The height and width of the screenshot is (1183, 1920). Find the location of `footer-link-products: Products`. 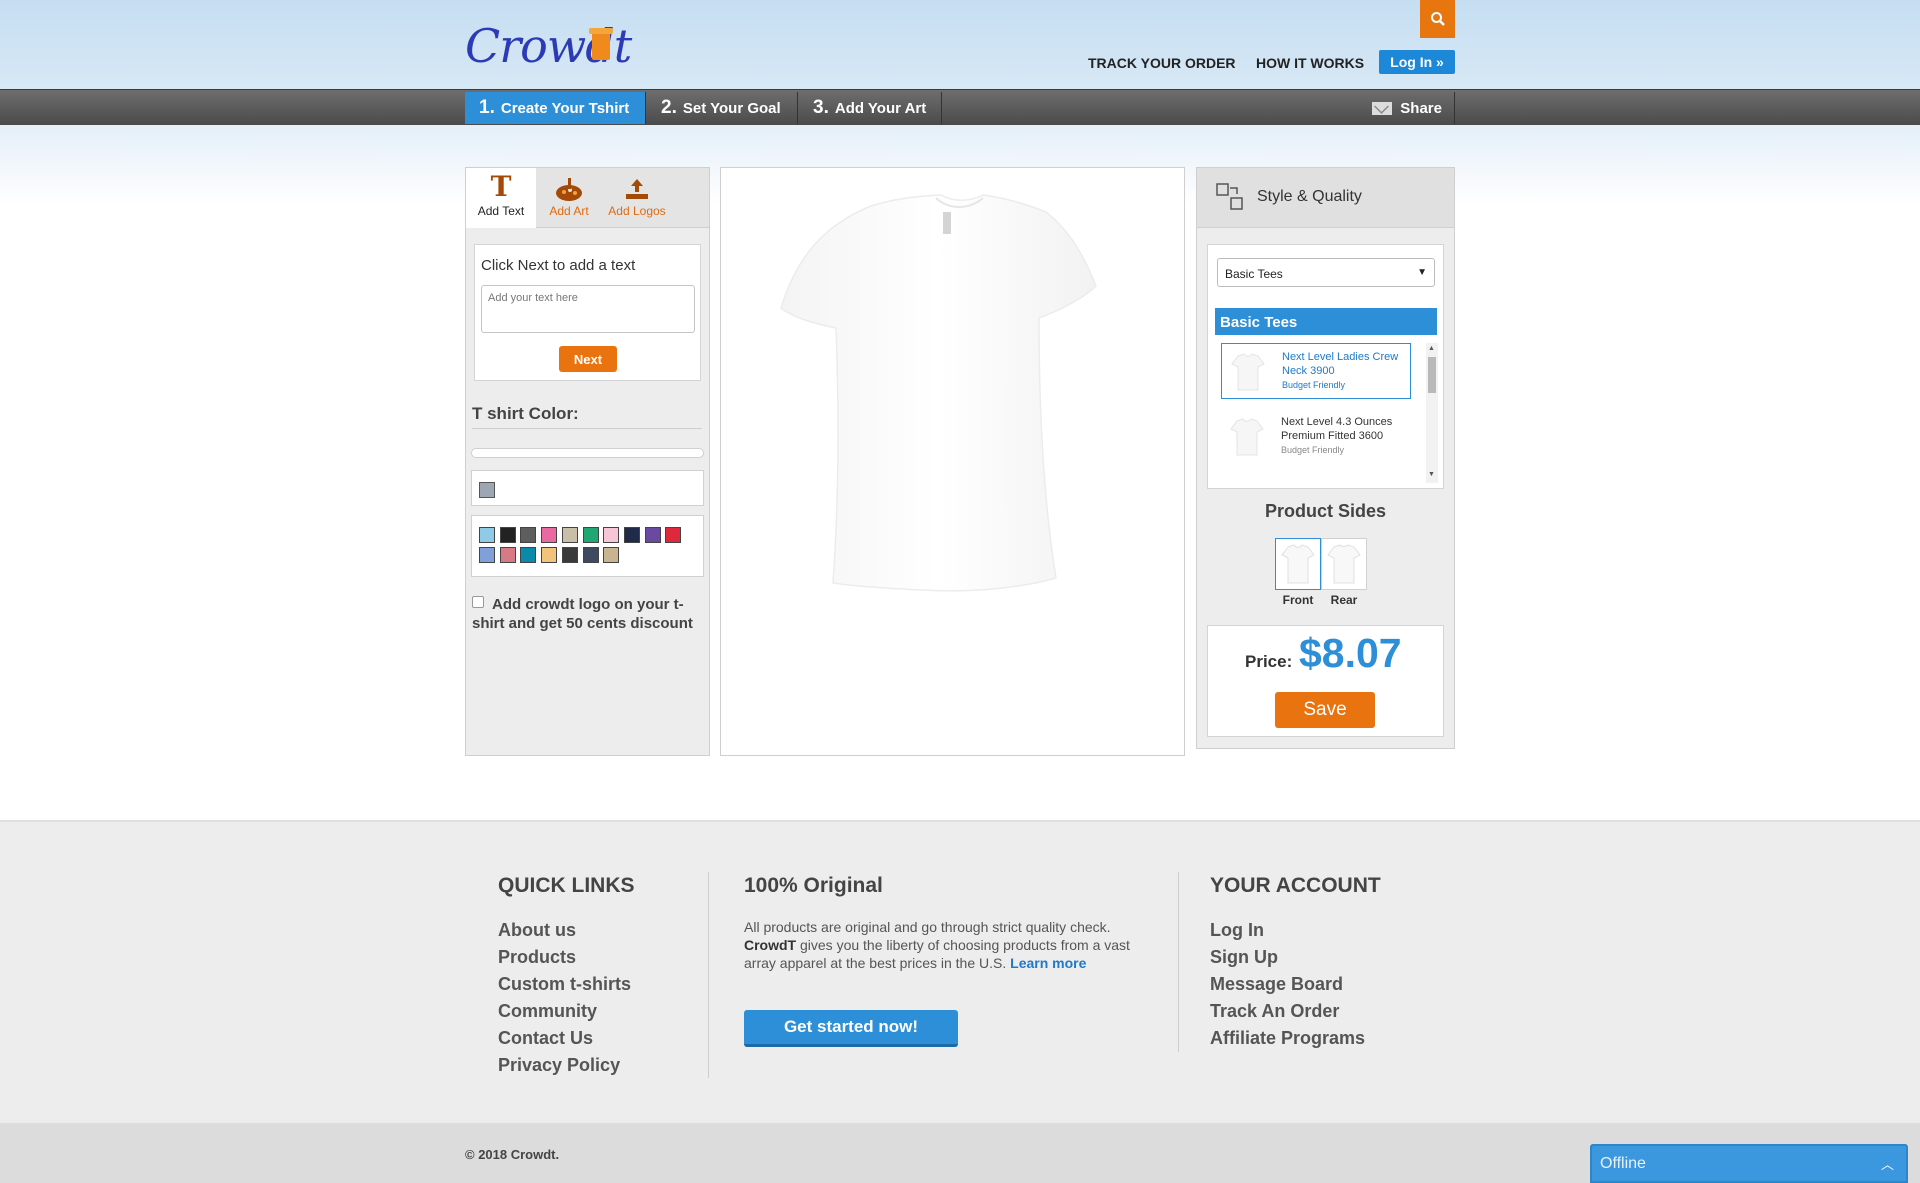

footer-link-products: Products is located at coordinates (537, 957).